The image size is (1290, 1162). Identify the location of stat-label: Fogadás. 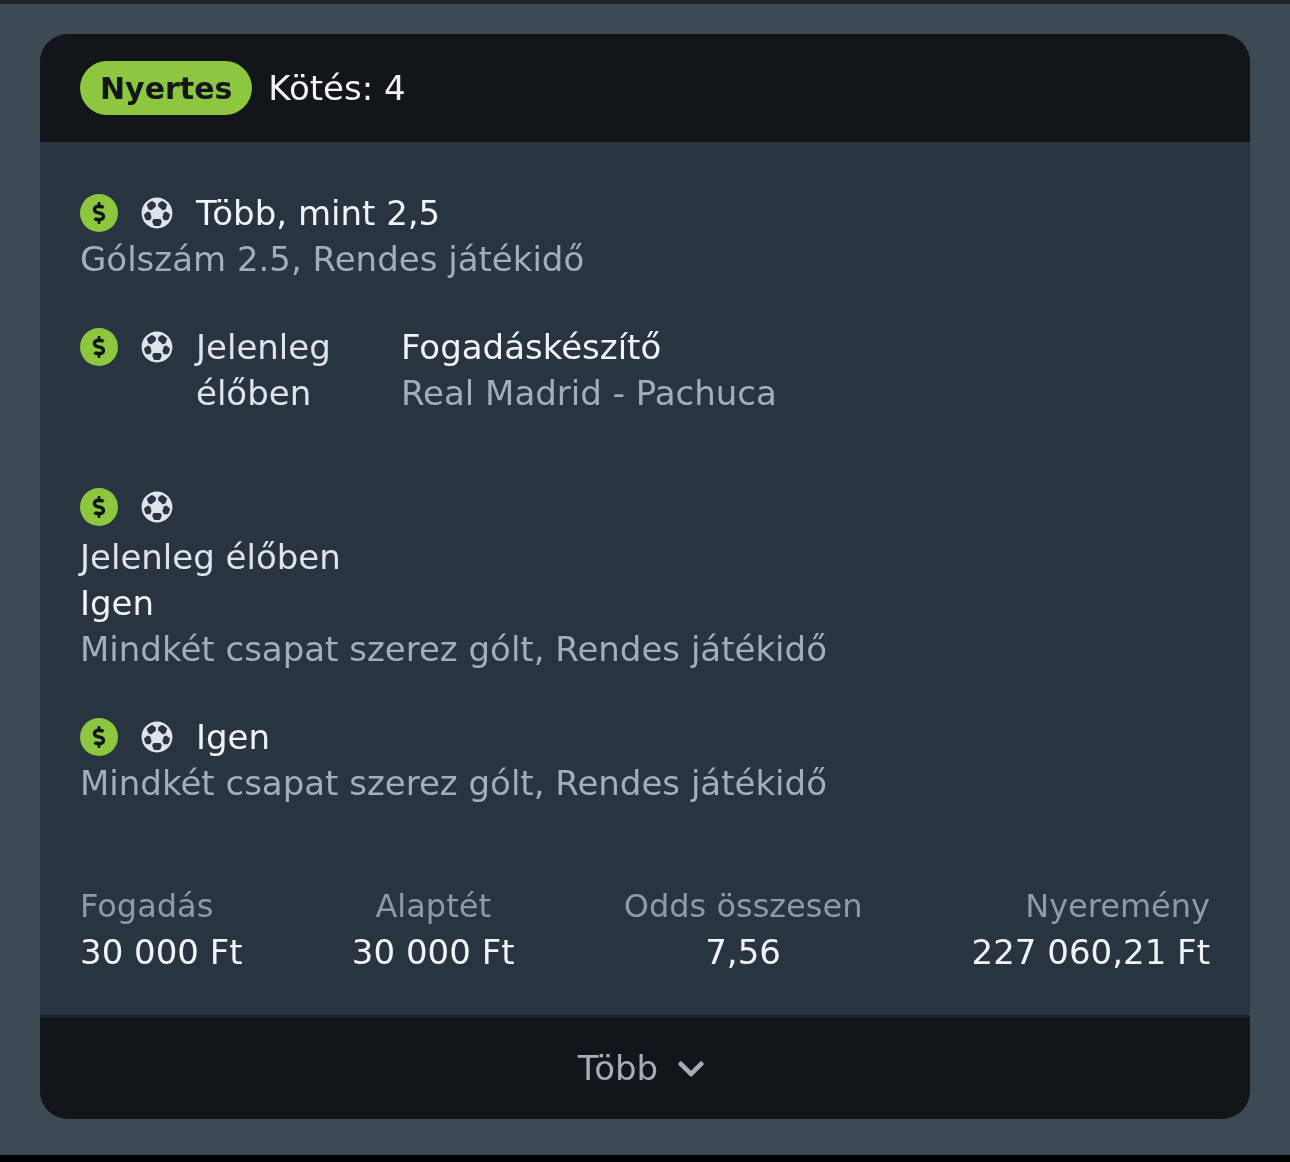
(147, 906).